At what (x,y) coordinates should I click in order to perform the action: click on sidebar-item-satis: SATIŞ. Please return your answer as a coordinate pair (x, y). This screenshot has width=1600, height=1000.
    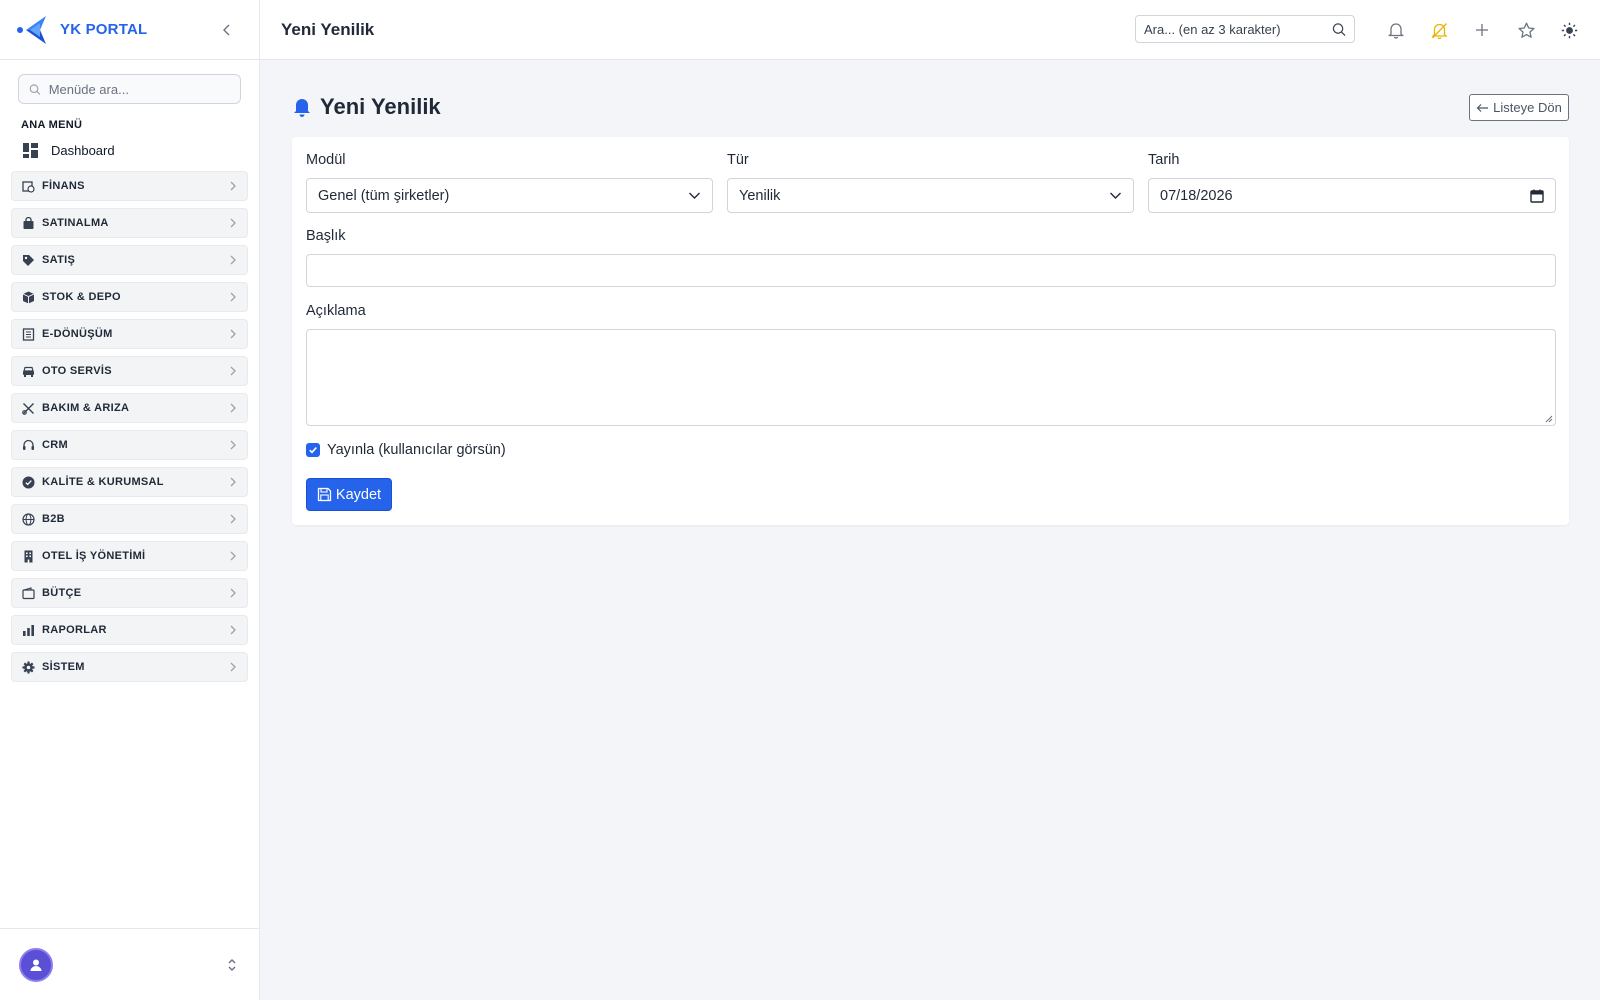
    Looking at the image, I should click on (129, 260).